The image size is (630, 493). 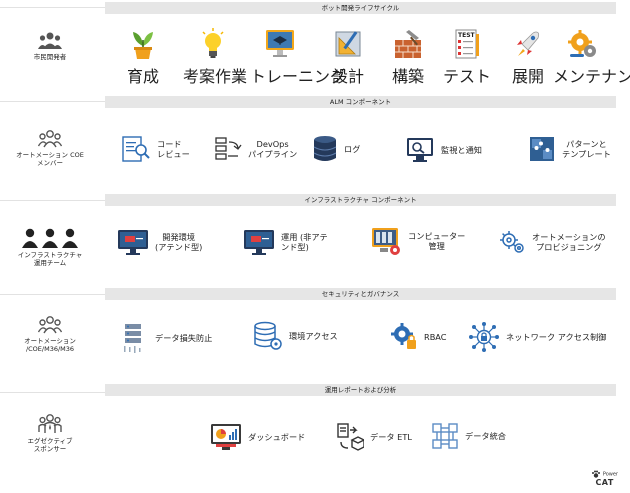 I want to click on lifecycle-build: 構築, so click(x=408, y=57).